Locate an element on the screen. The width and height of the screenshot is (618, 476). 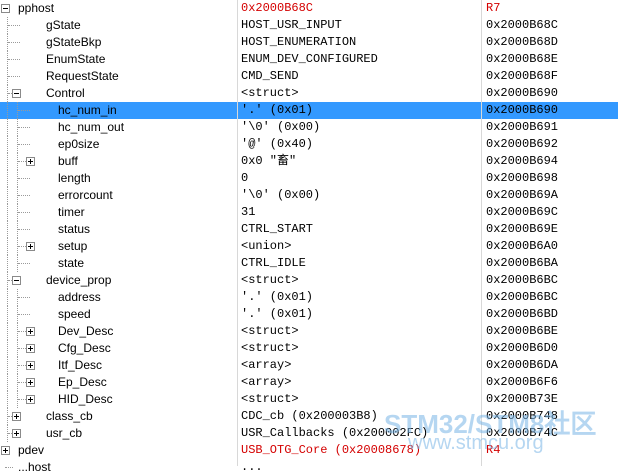
tree-row-ep_desc: Ep_Desc <array> 0x2000B6F6 is located at coordinates (309, 382).